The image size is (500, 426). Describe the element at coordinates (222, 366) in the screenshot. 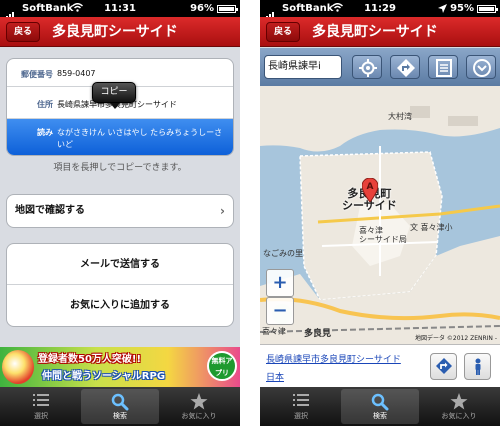

I see `free-app-badge: 無料アプリ` at that location.